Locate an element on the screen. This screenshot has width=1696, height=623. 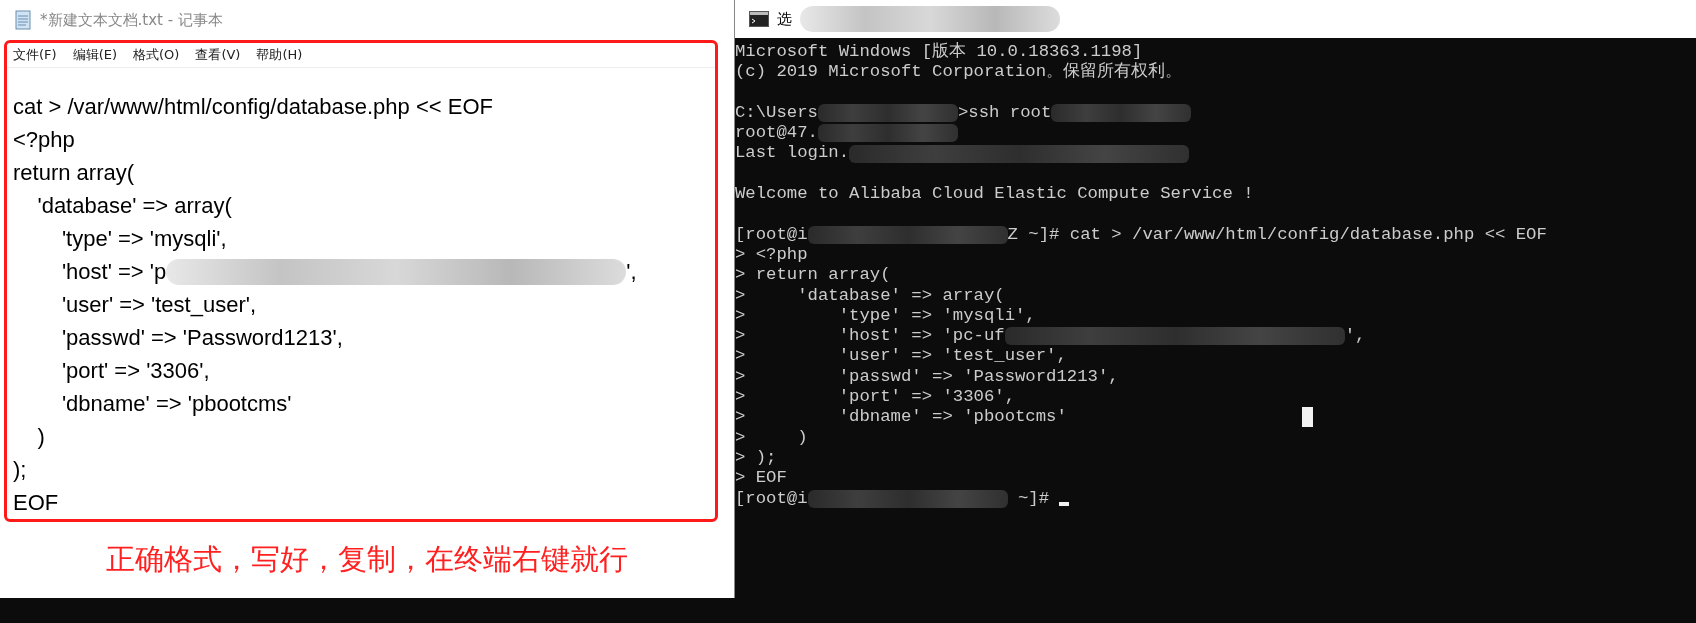
code-line: 'user' => 'test_user', is located at coordinates (158, 305).